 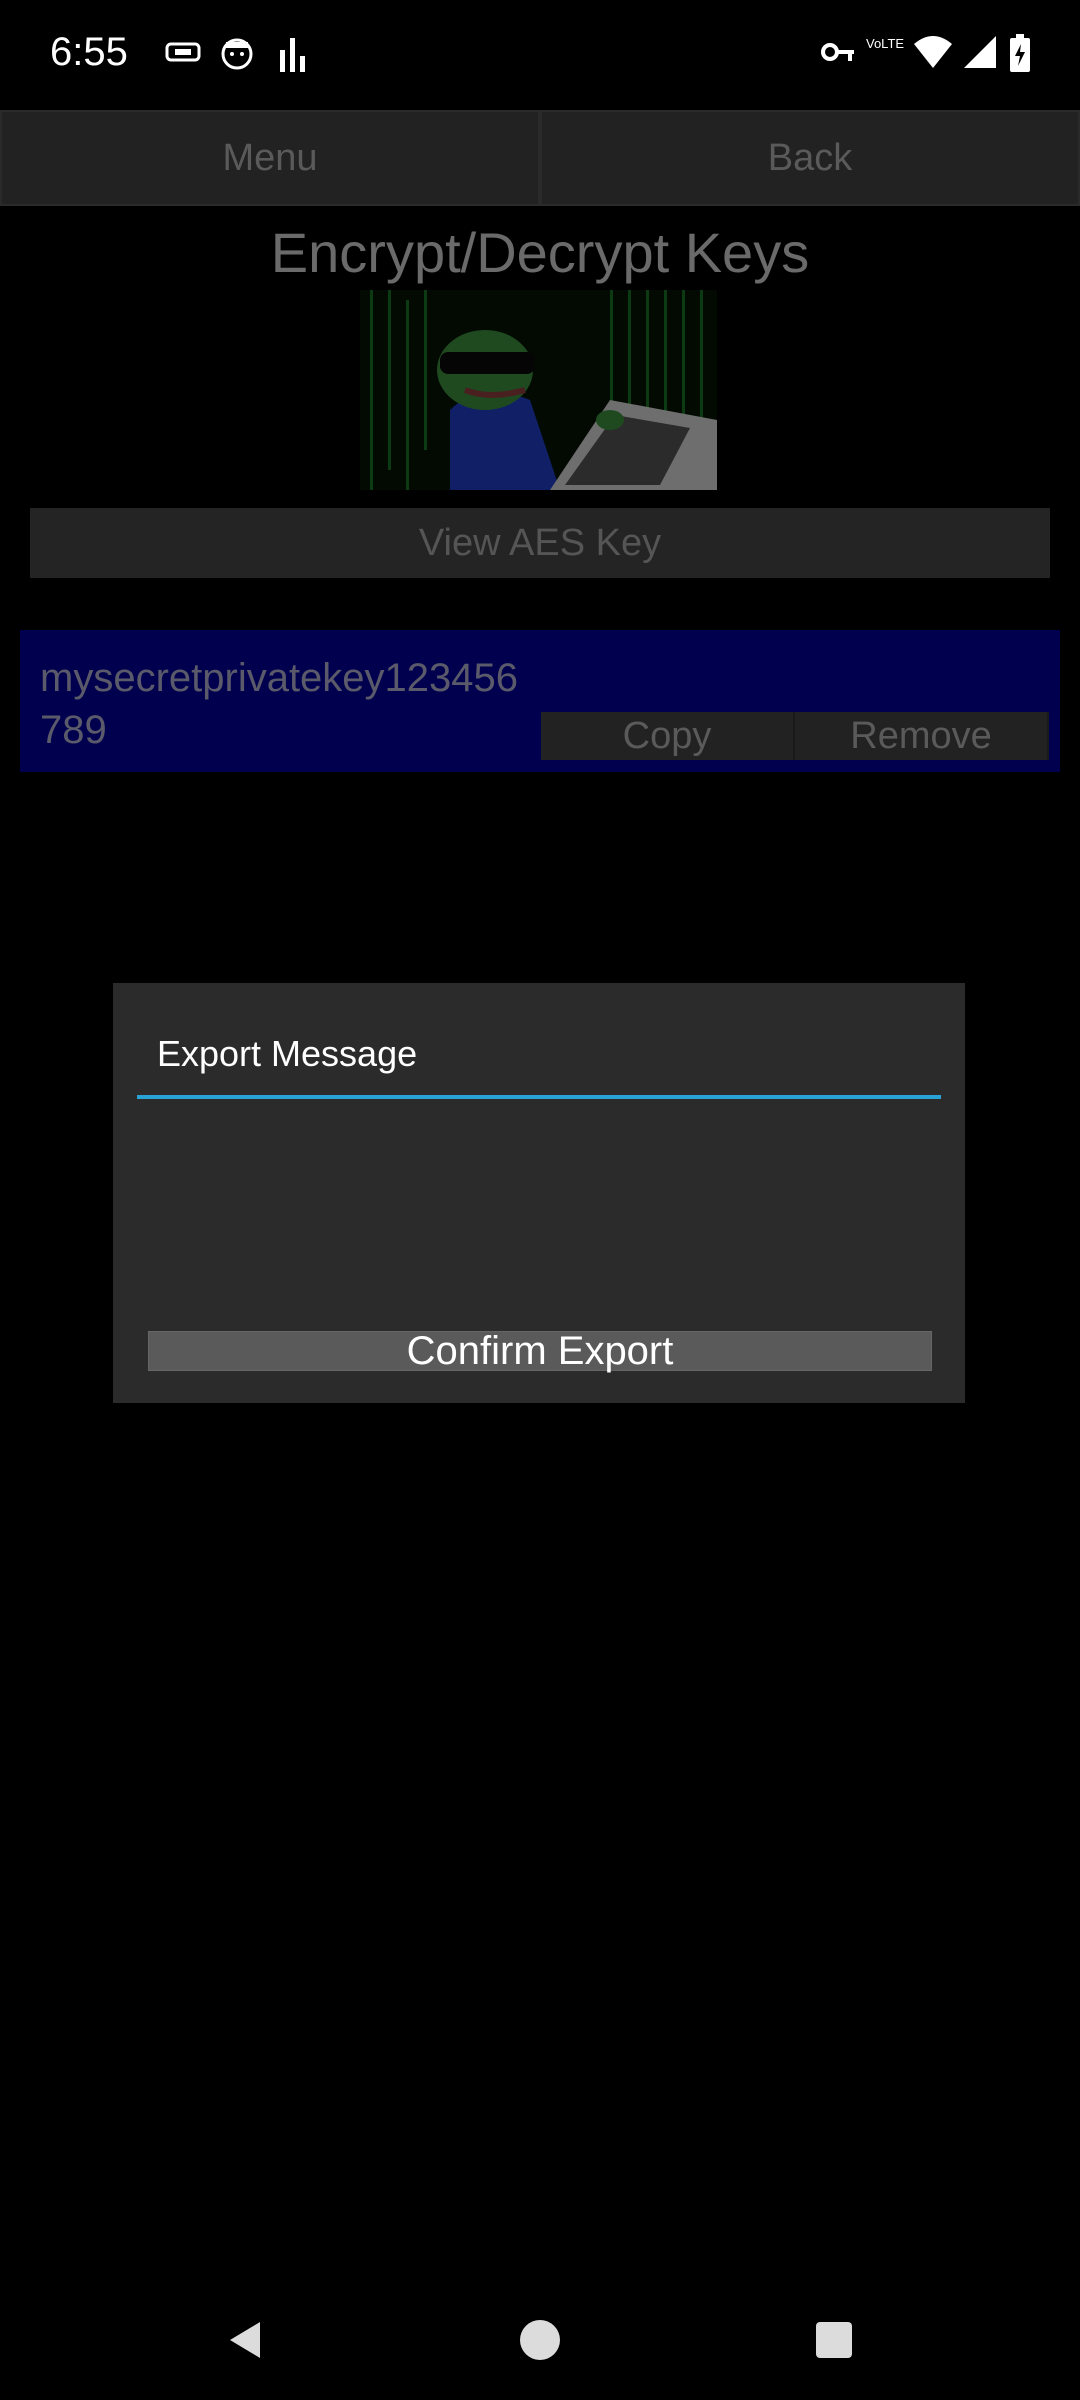 What do you see at coordinates (540, 701) in the screenshot?
I see `key-list-item: mysecretprivatekey123456789 Copy Remove` at bounding box center [540, 701].